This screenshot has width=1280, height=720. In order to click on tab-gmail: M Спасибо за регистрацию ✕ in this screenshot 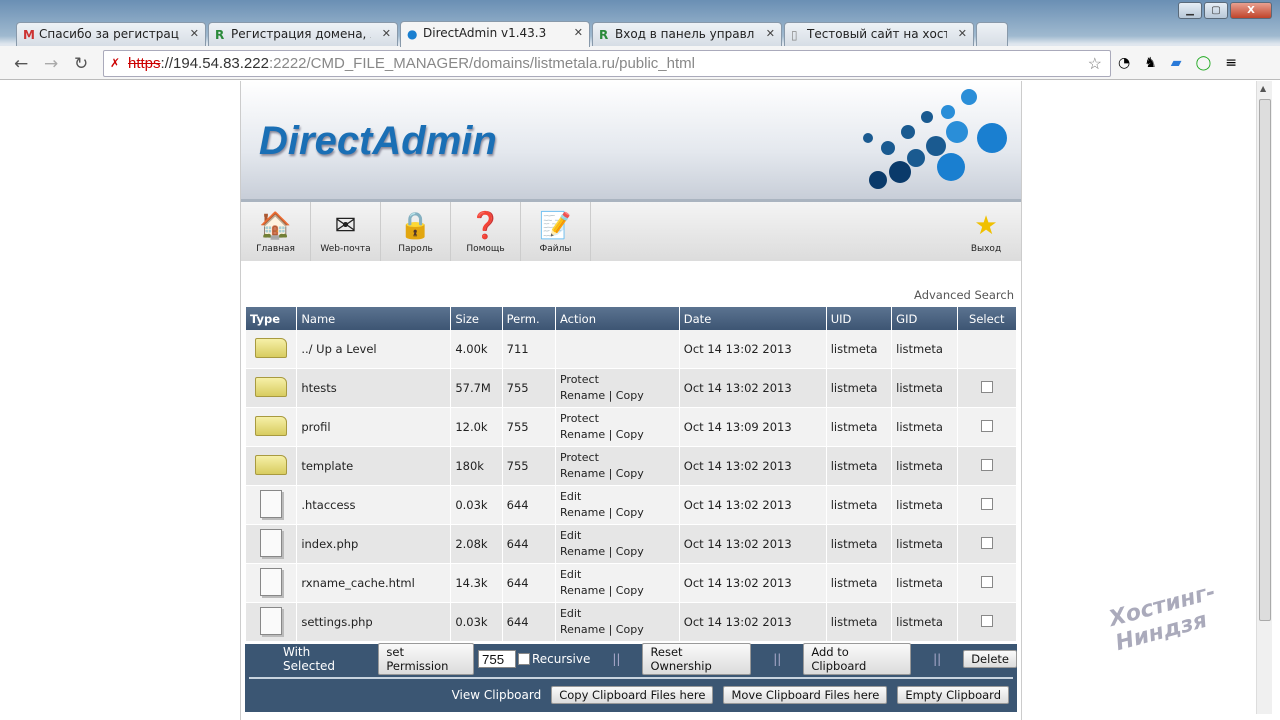, I will do `click(111, 34)`.